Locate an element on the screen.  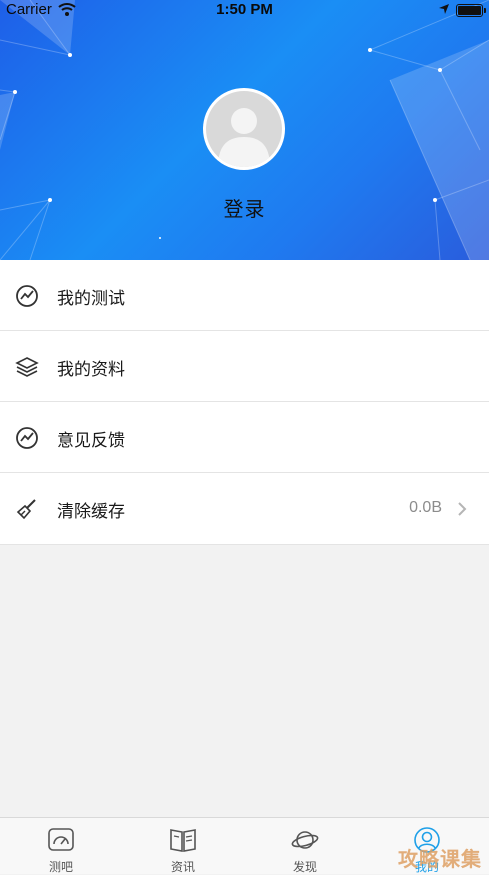
status-bar: Carrier 1:50 PM is located at coordinates (244, 10).